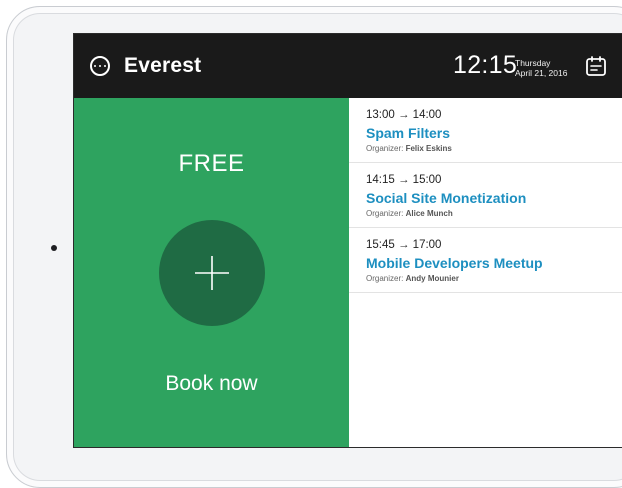 The height and width of the screenshot is (488, 622). I want to click on organizer-name: Felix Eskins, so click(428, 148).